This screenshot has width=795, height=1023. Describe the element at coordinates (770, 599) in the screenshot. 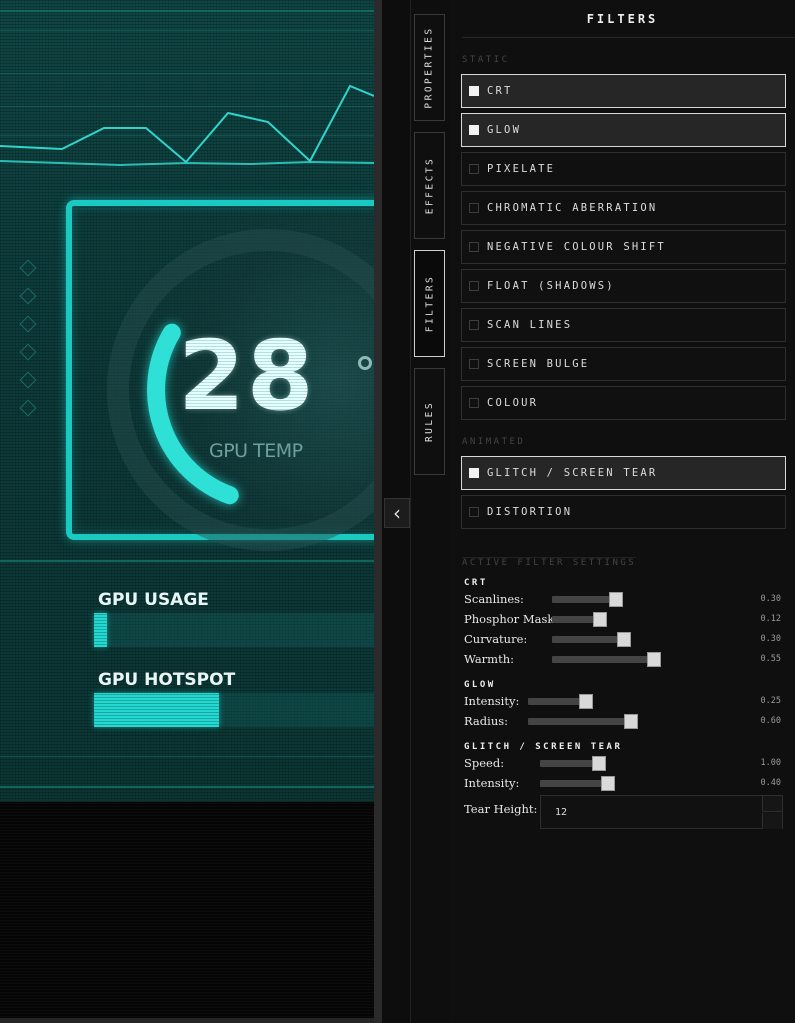

I see `crt-scanlines-value: 0.30` at that location.